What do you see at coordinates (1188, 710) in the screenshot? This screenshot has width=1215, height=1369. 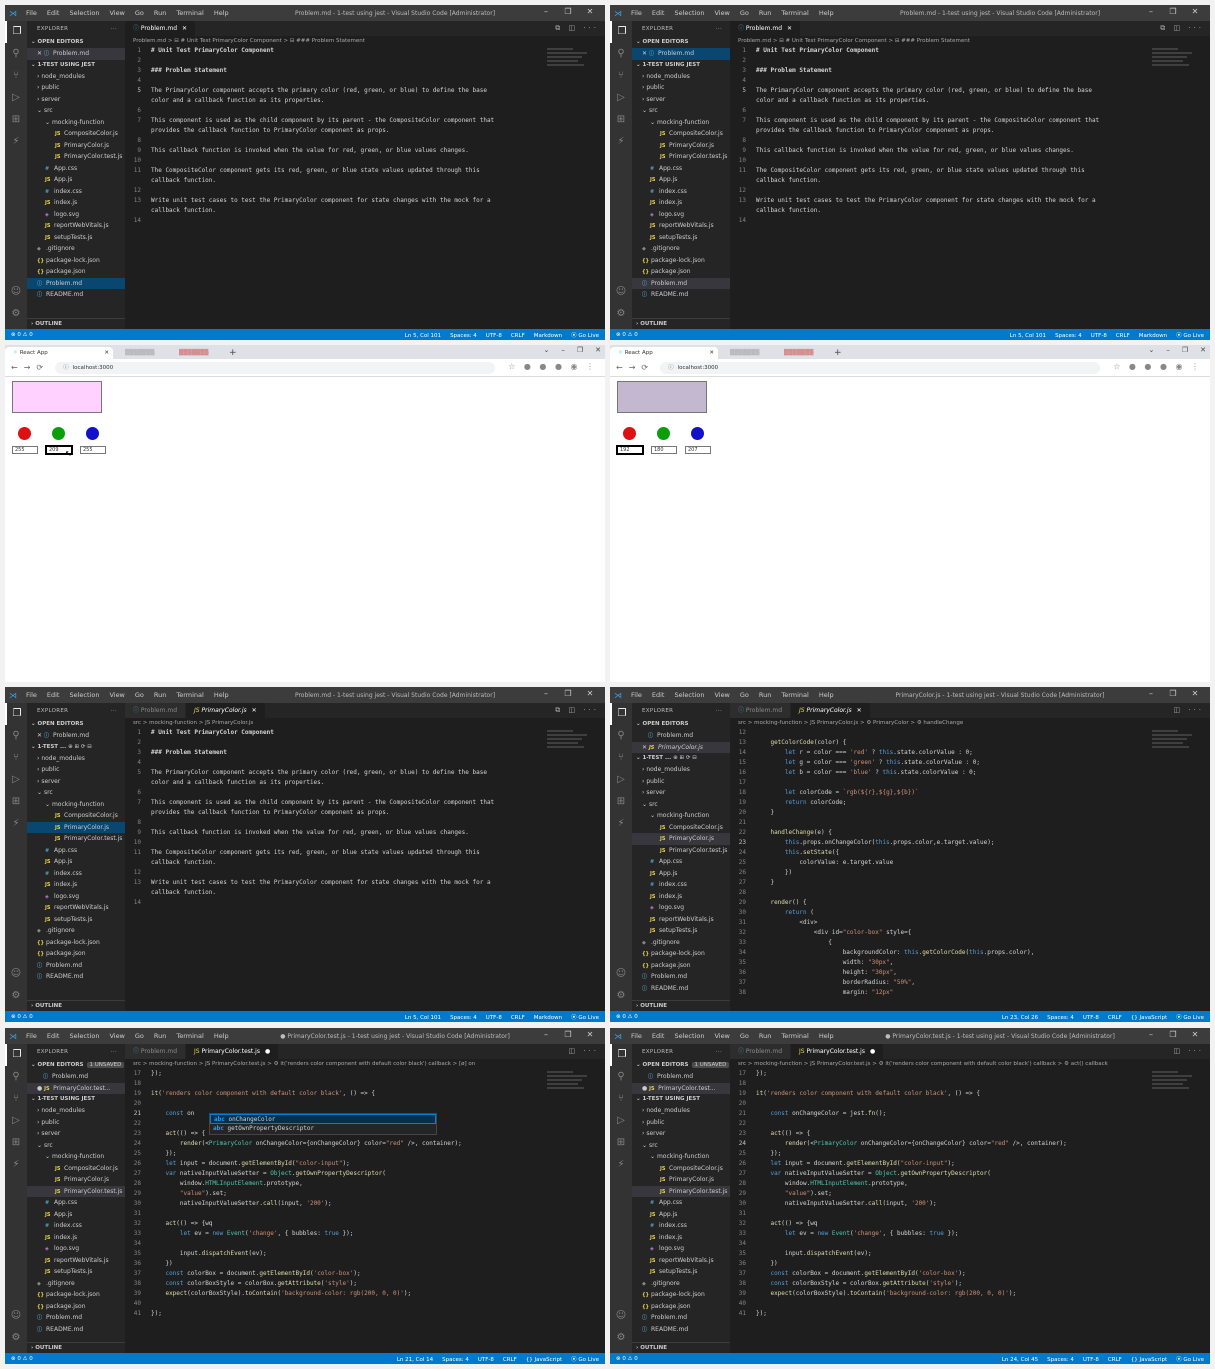 I see `editor-actions-icon: ◫ ···` at bounding box center [1188, 710].